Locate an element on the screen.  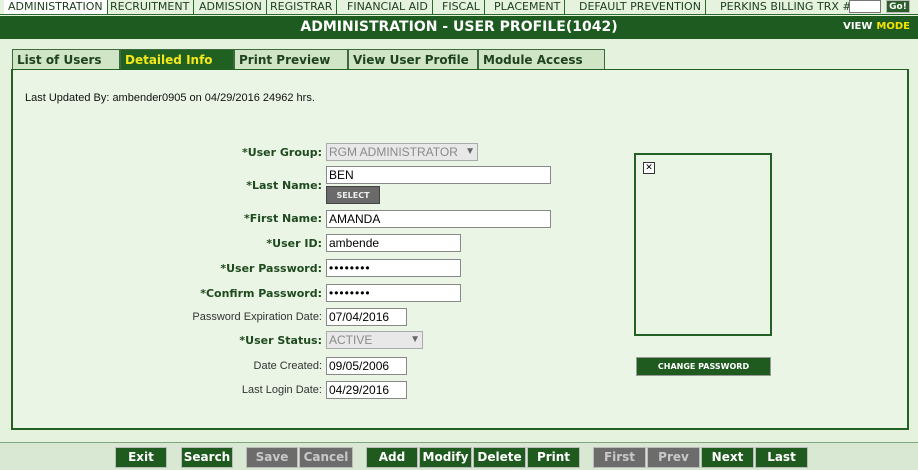
user-status-value: ACTIVE is located at coordinates (351, 340).